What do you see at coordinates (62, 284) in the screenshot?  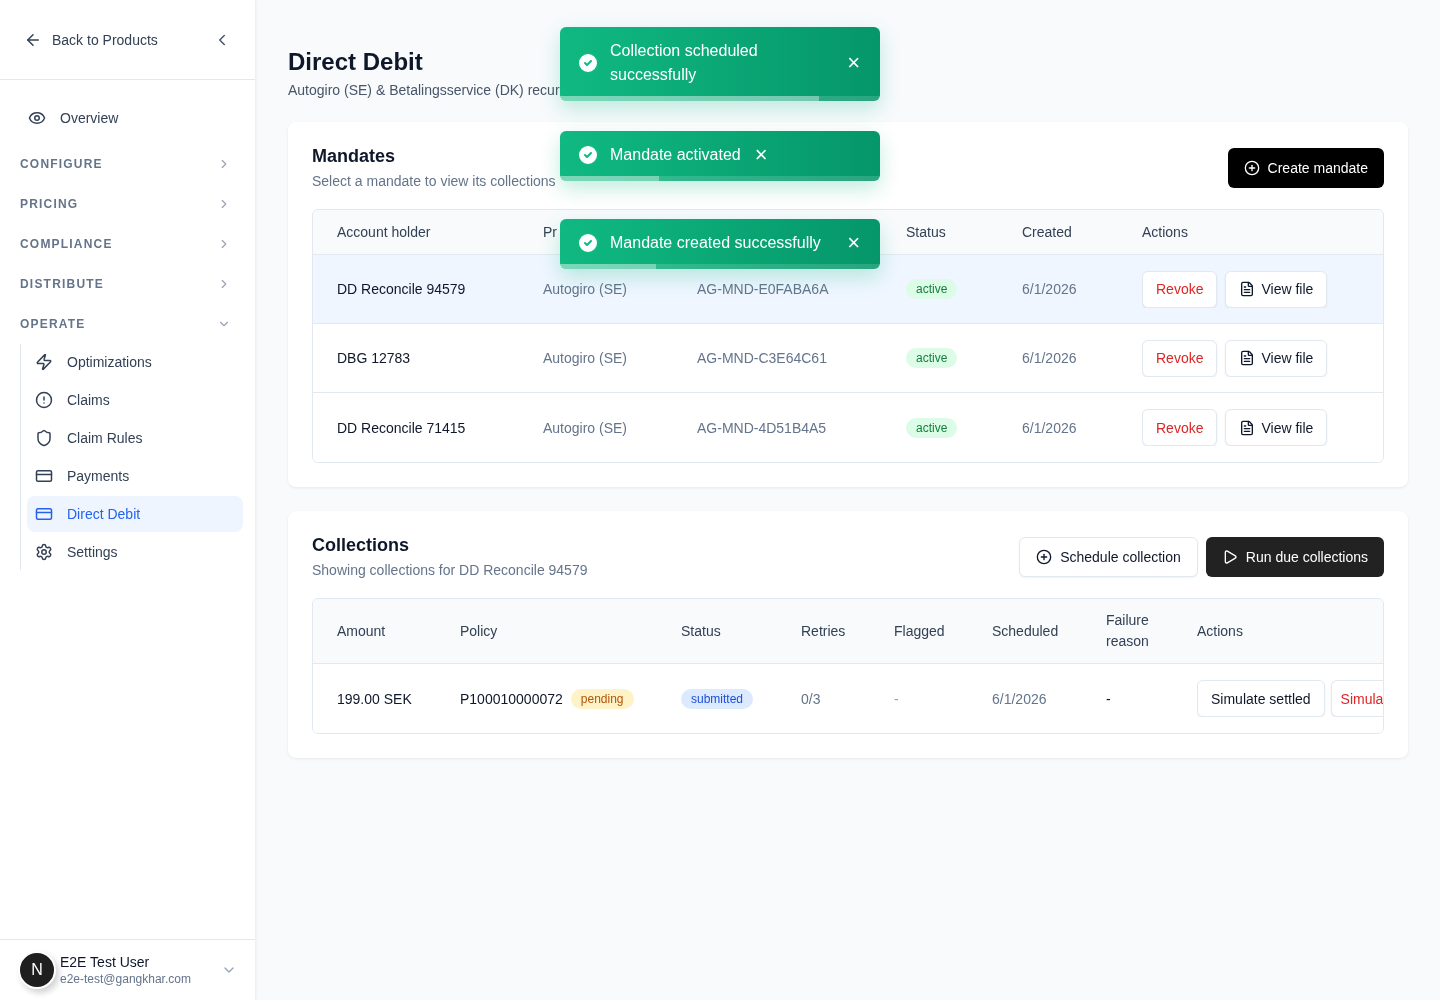 I see `section-label: DISTRIBUTE` at bounding box center [62, 284].